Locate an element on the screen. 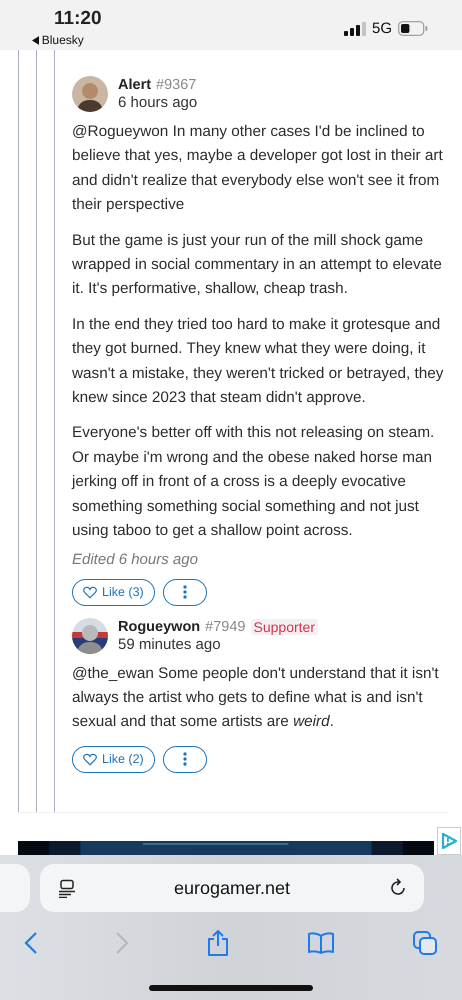 The width and height of the screenshot is (462, 1000). book-icon is located at coordinates (321, 943).